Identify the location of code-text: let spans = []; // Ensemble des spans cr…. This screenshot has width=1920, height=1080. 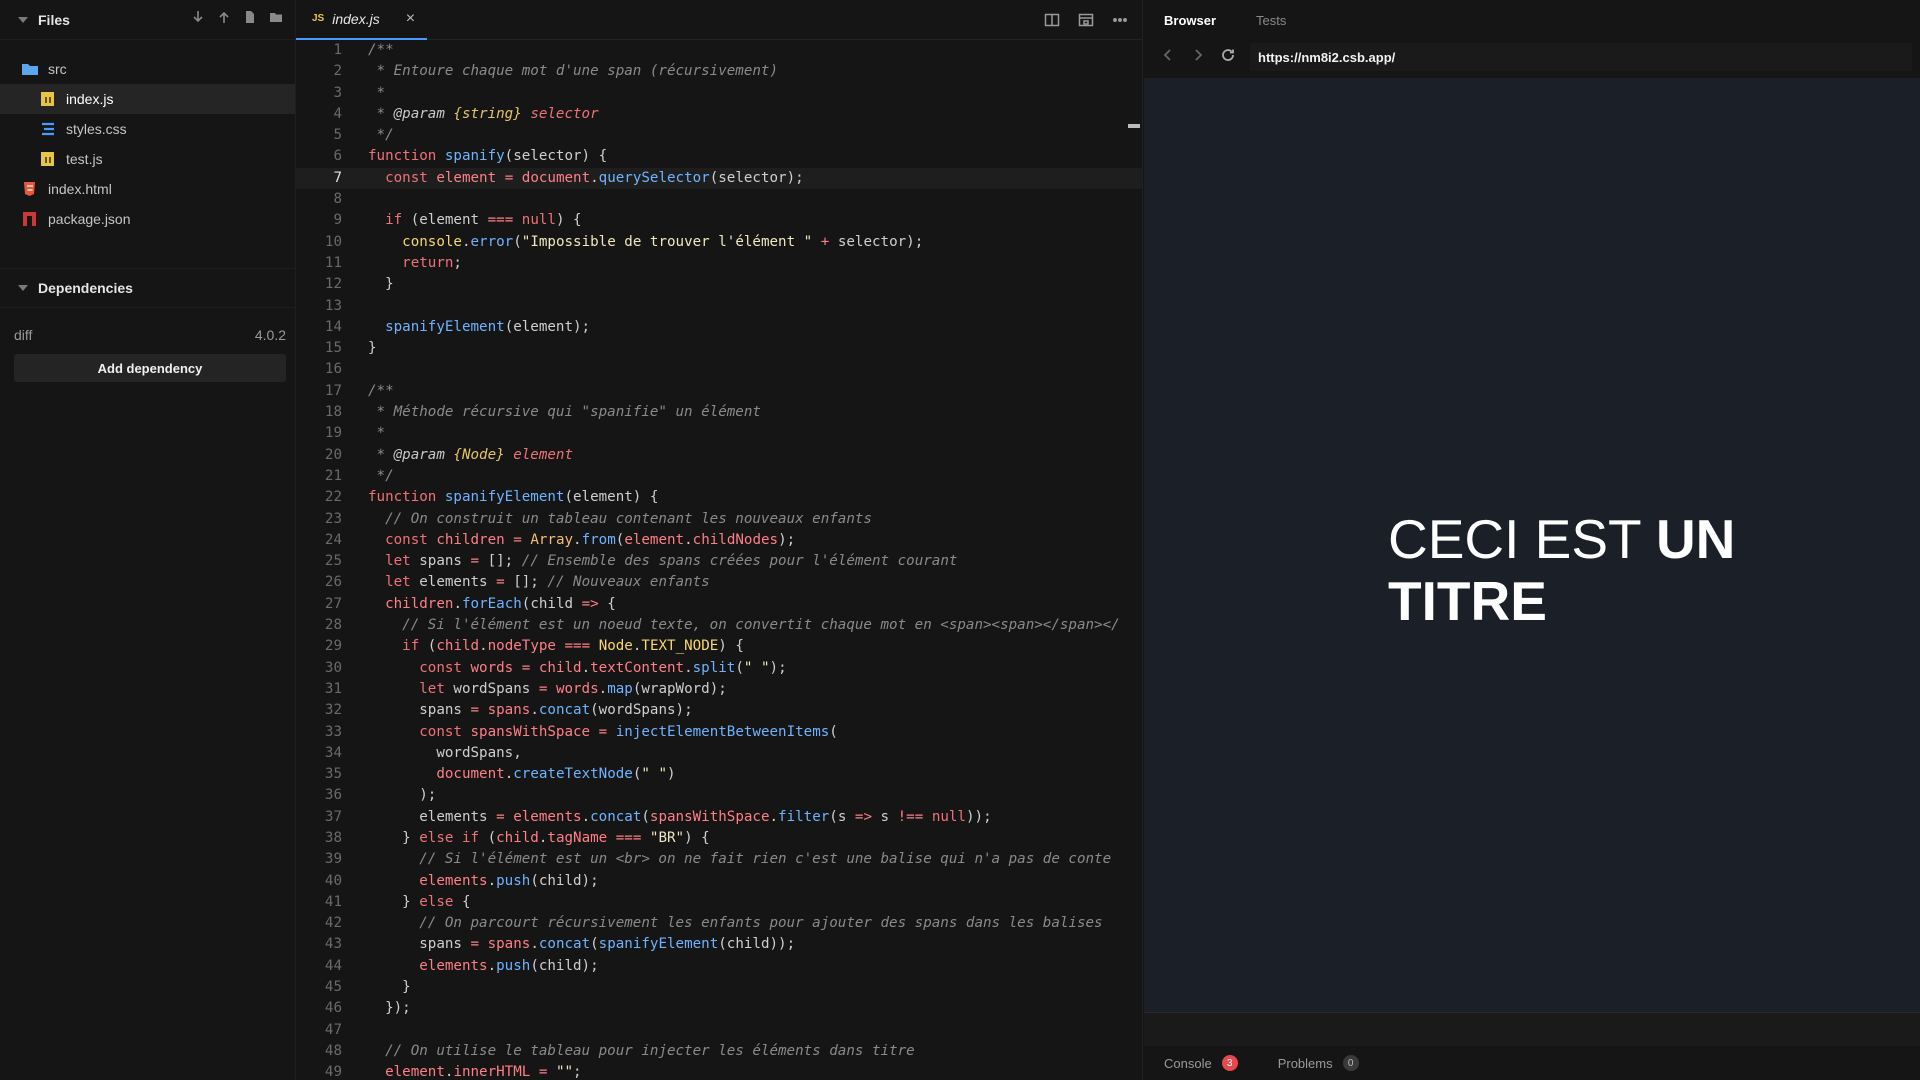
(671, 561).